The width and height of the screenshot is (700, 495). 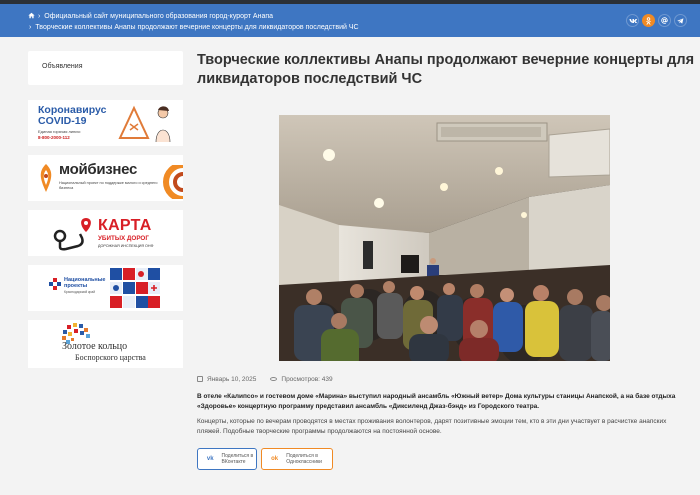 What do you see at coordinates (648, 20) in the screenshot?
I see `odnoklassniki-icon` at bounding box center [648, 20].